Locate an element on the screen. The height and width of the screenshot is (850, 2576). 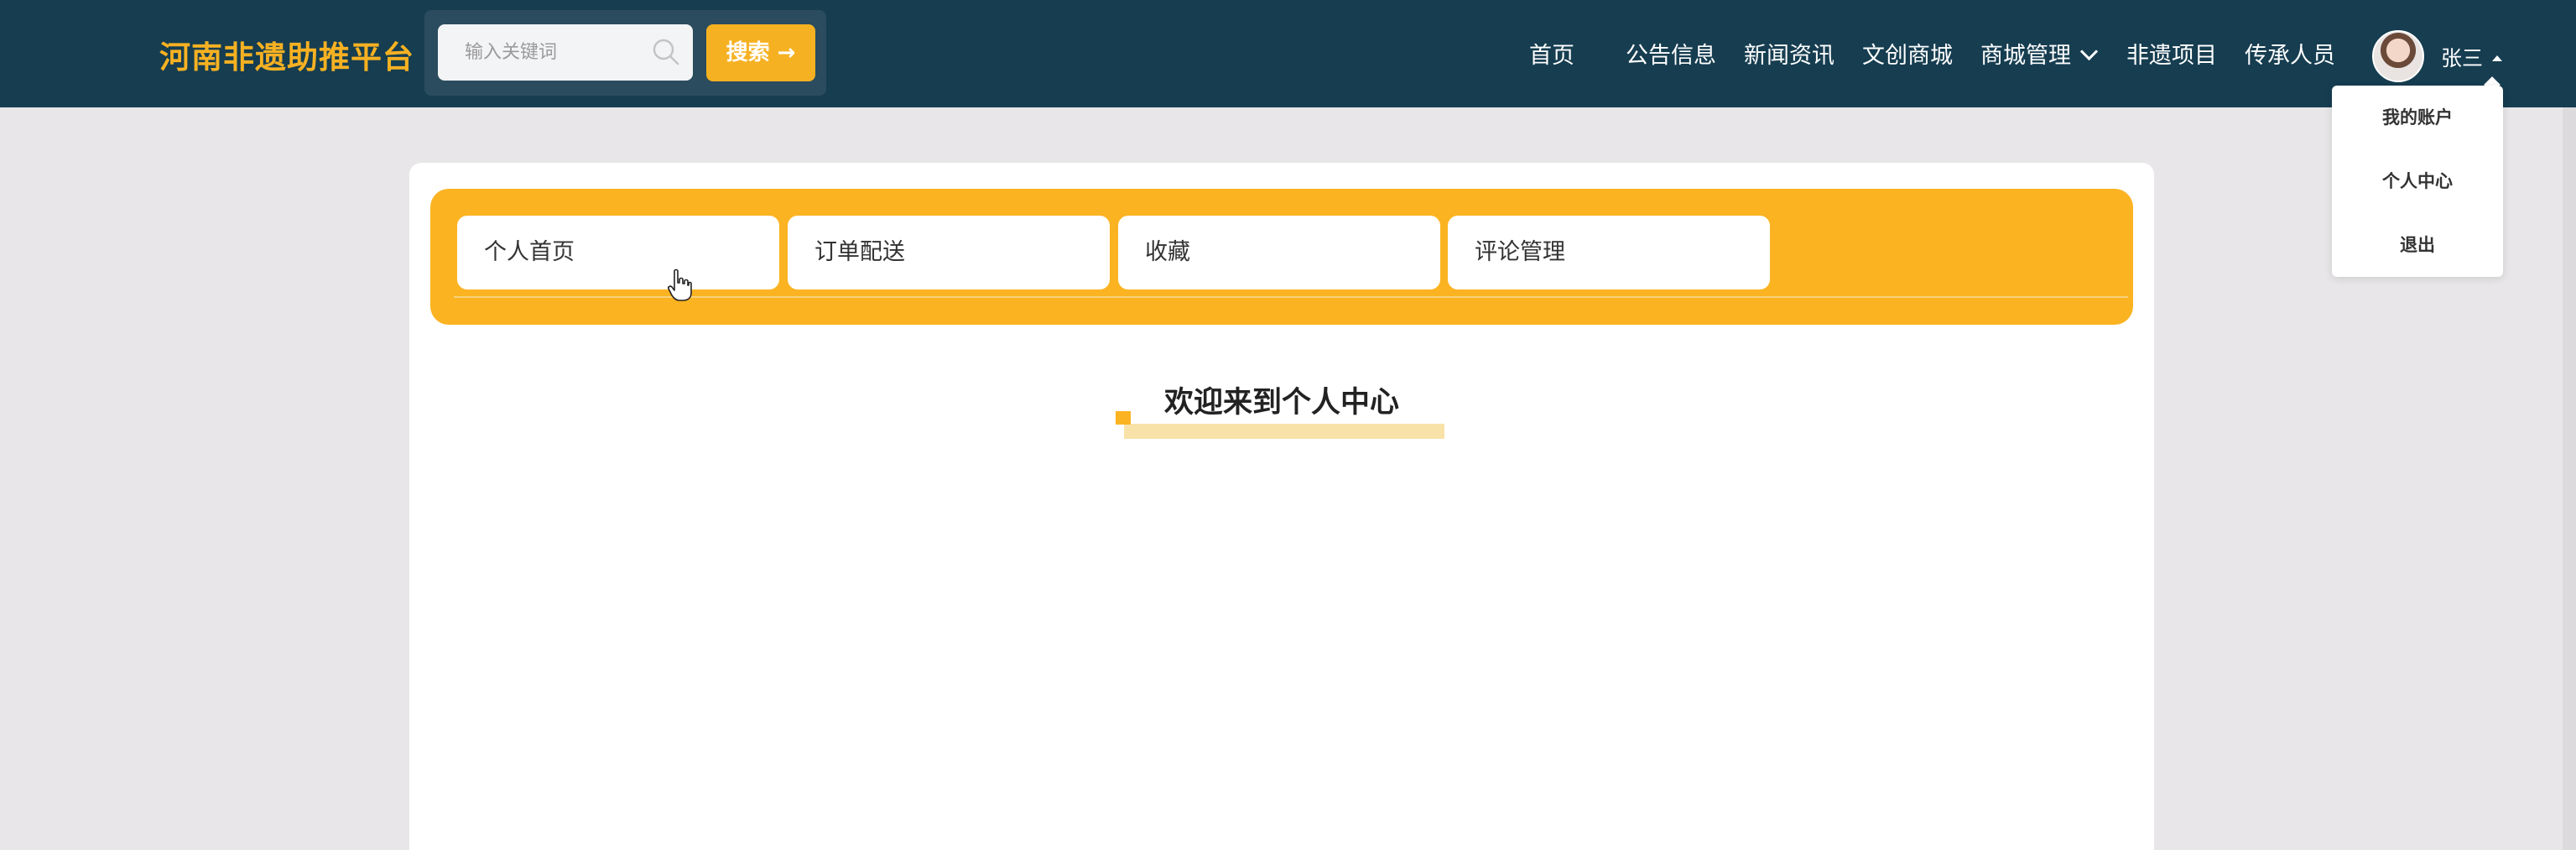
nav-announcements: 公告信息 is located at coordinates (1671, 53).